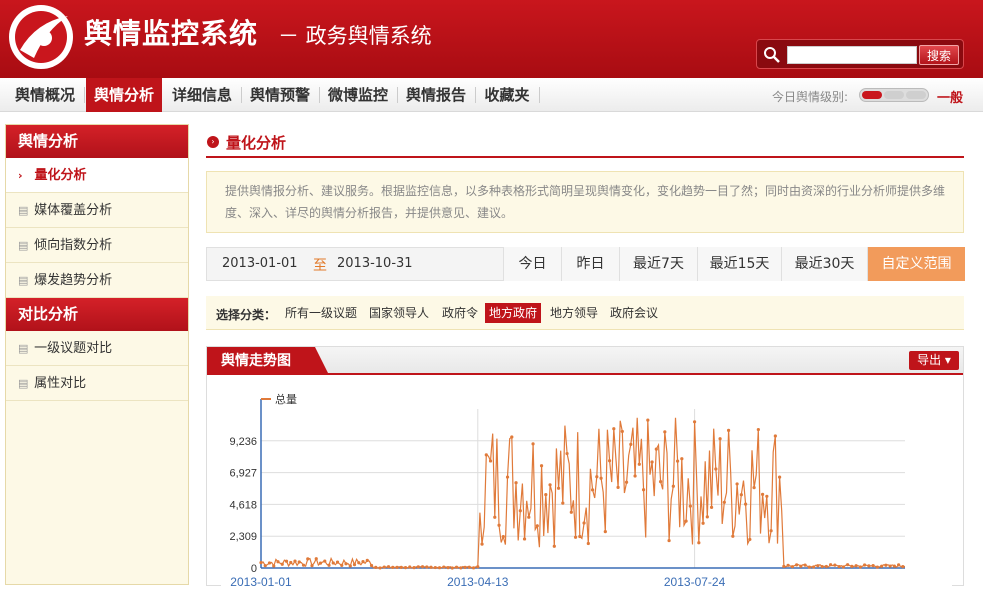 Image resolution: width=983 pixels, height=592 pixels. Describe the element at coordinates (243, 537) in the screenshot. I see `y-tick-label: 2,309` at that location.